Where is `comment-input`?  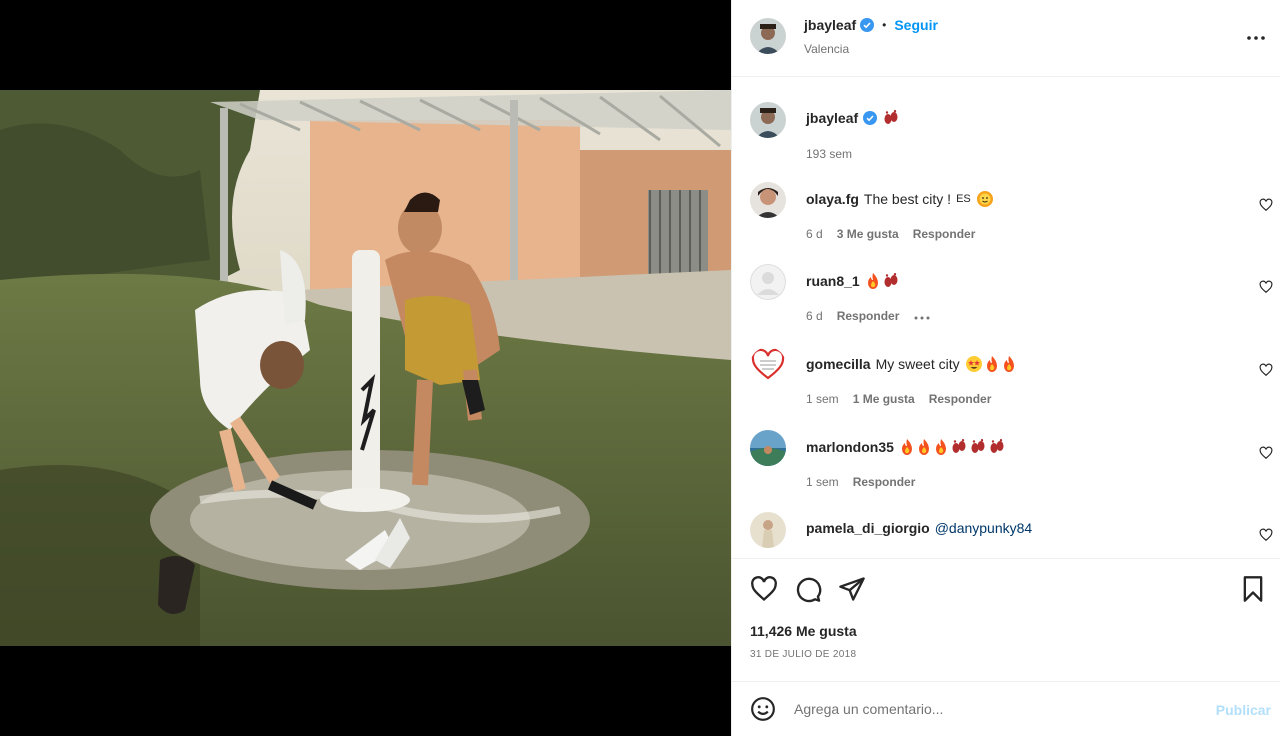
comment-input is located at coordinates (994, 709).